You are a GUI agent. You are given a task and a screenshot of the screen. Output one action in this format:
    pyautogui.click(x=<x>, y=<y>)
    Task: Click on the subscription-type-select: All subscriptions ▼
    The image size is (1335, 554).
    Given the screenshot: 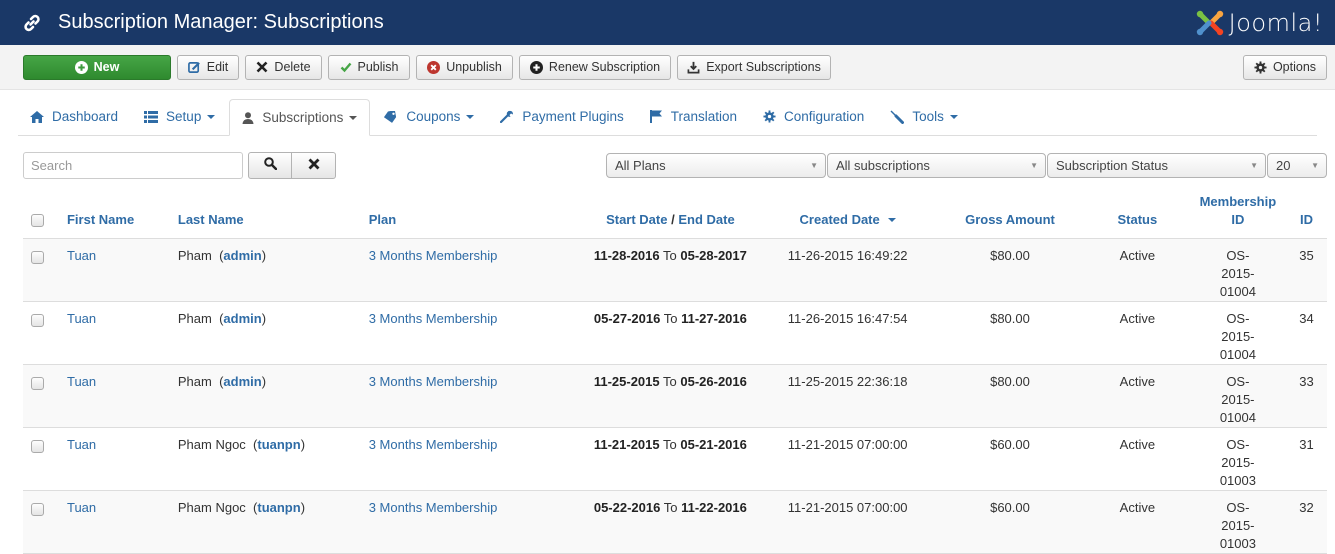 What is the action you would take?
    pyautogui.click(x=936, y=165)
    